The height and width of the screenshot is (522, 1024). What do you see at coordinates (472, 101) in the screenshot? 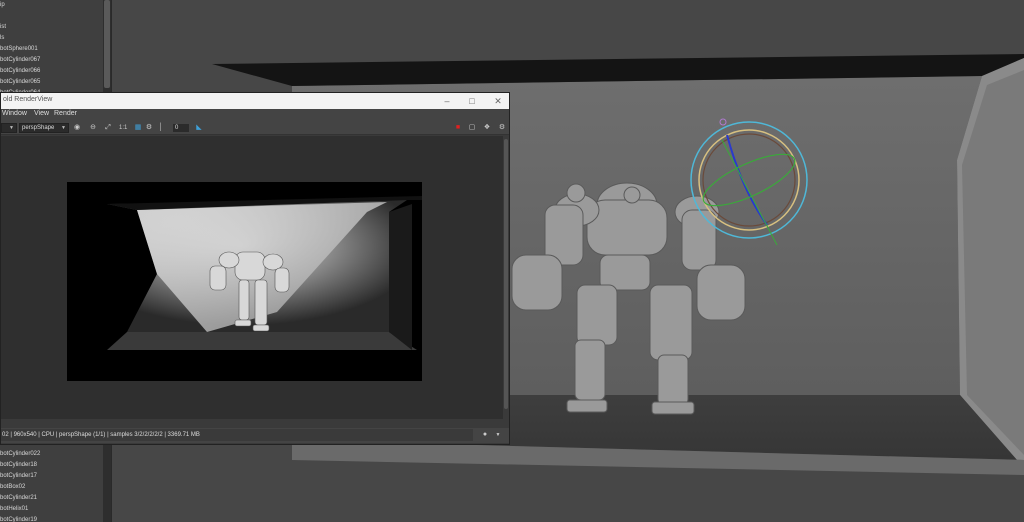
I see `maximize-icon: □` at bounding box center [472, 101].